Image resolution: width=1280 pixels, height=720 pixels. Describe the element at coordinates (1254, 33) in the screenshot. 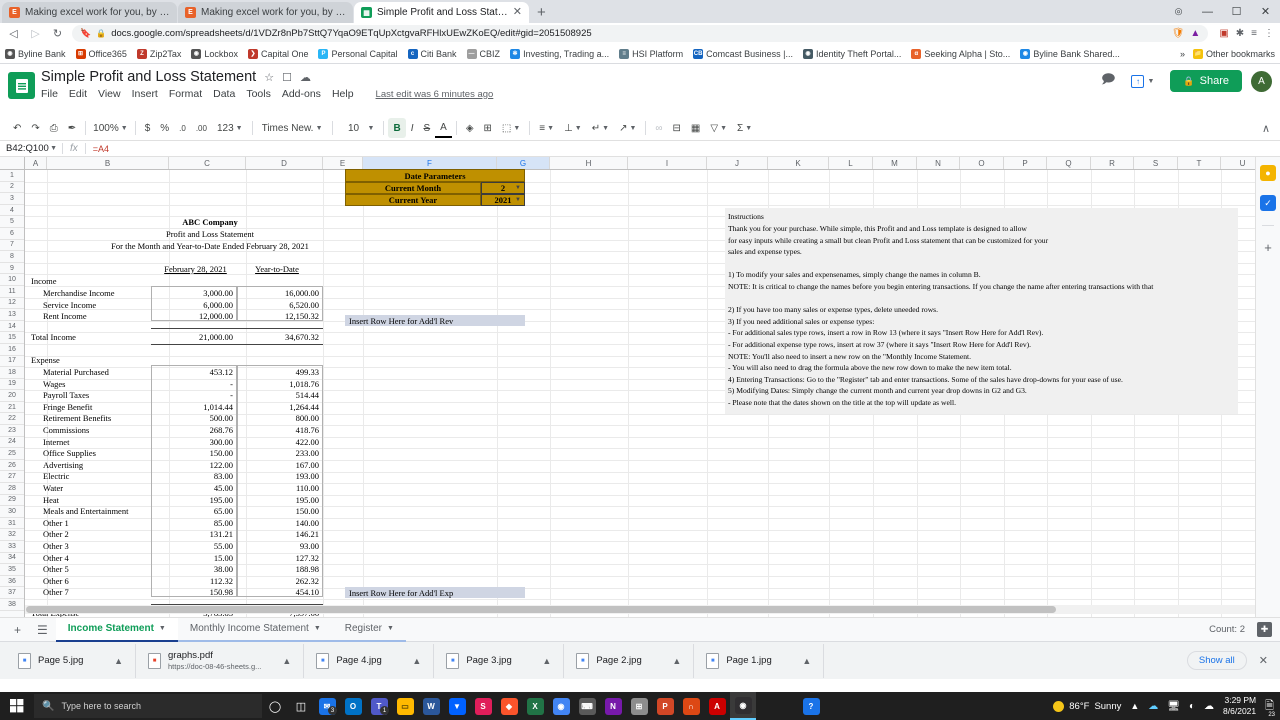

I see `list-icon: ≡` at that location.